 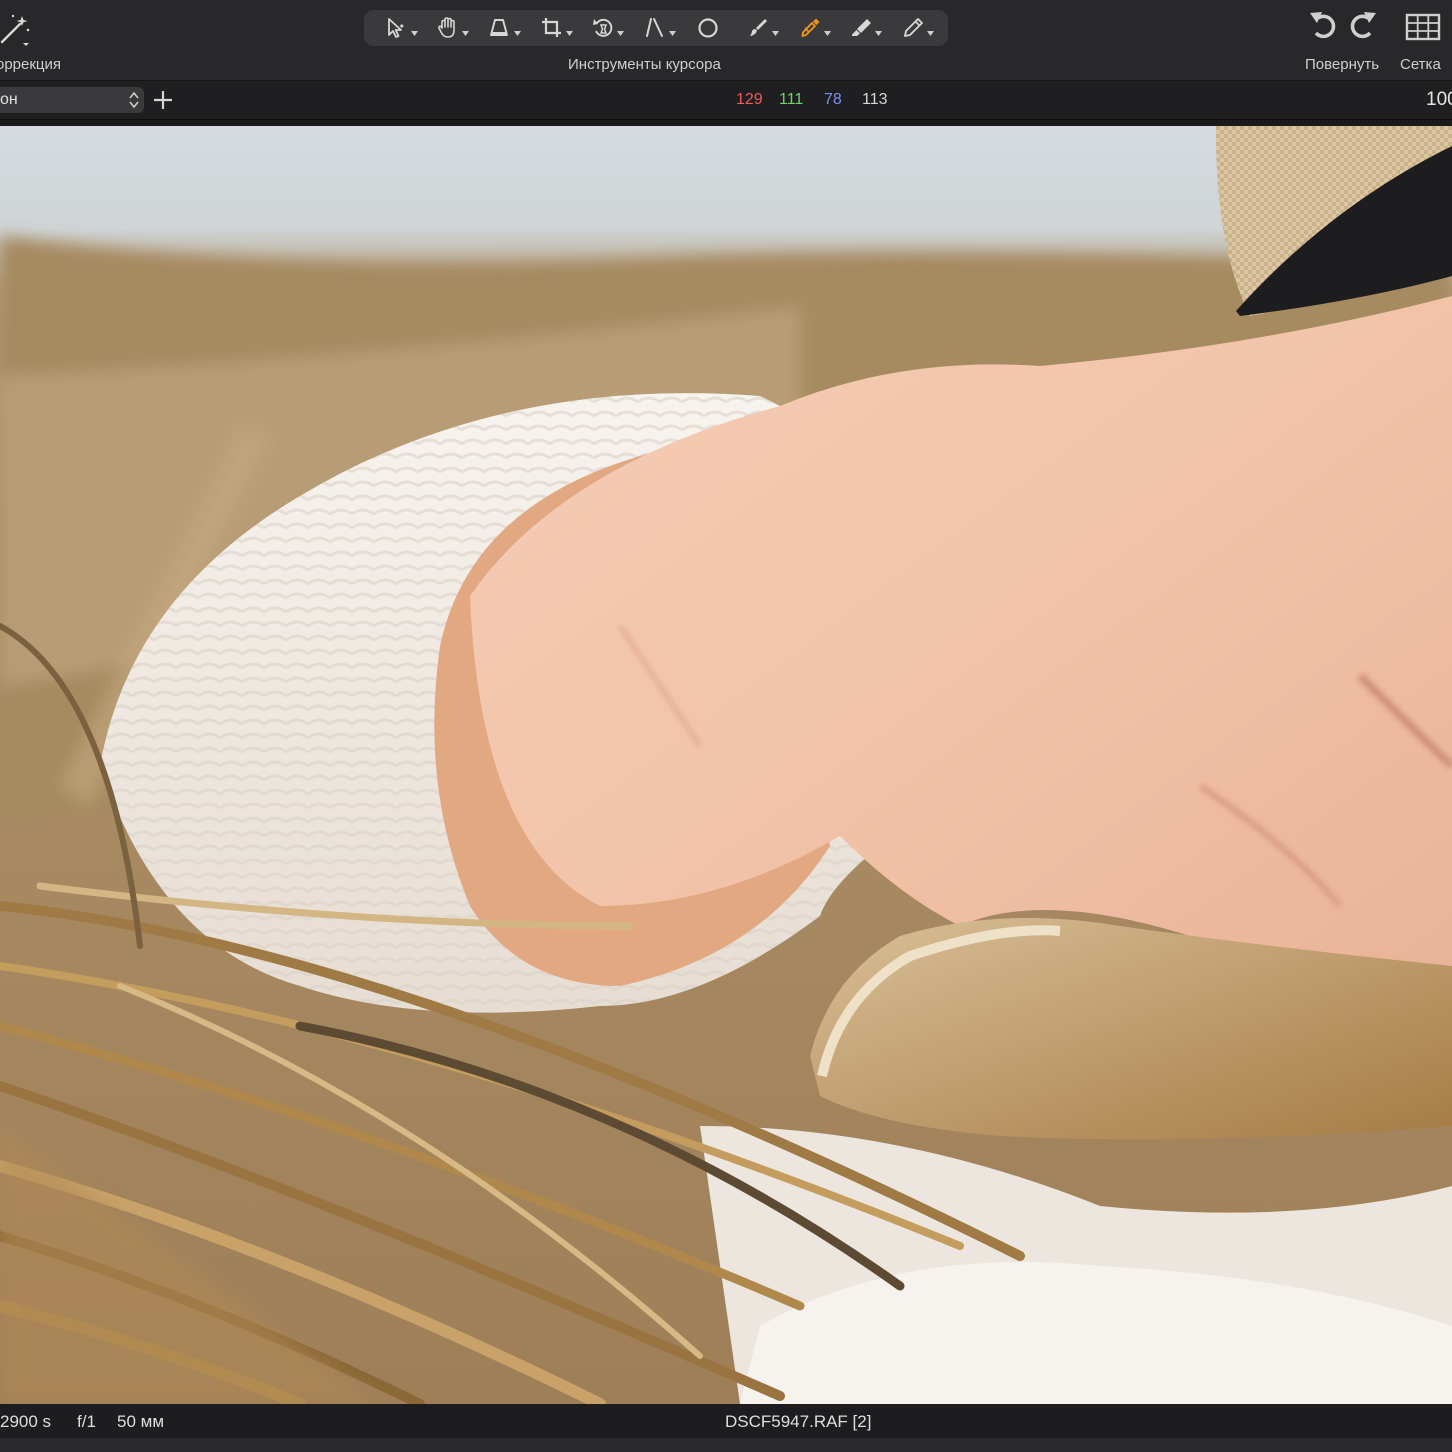 I want to click on pan-hand-icon, so click(x=447, y=27).